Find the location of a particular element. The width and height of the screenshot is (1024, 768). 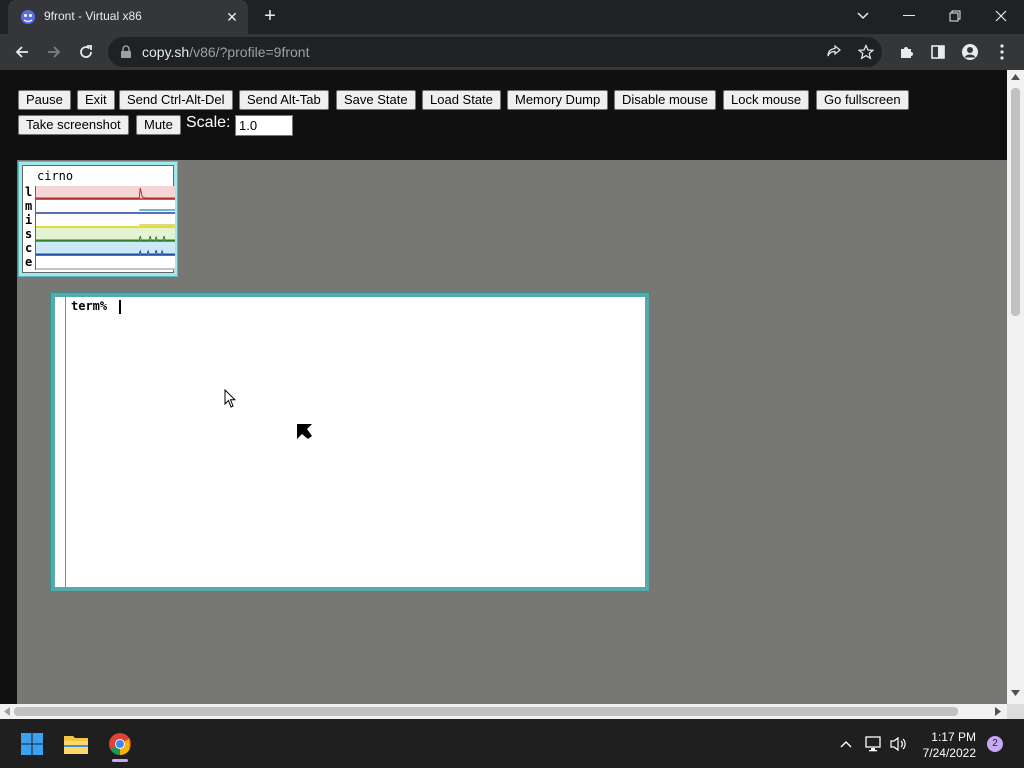

new-tab-button: + is located at coordinates (270, 17).